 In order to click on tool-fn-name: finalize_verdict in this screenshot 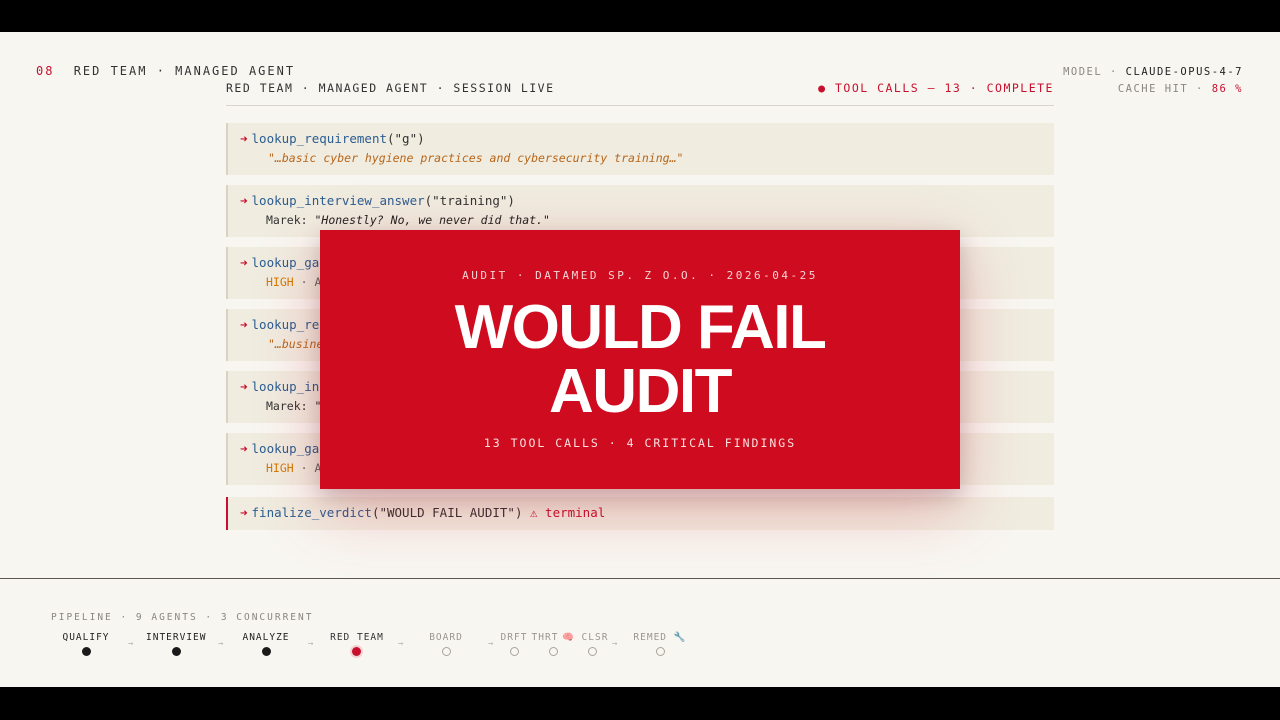, I will do `click(311, 512)`.